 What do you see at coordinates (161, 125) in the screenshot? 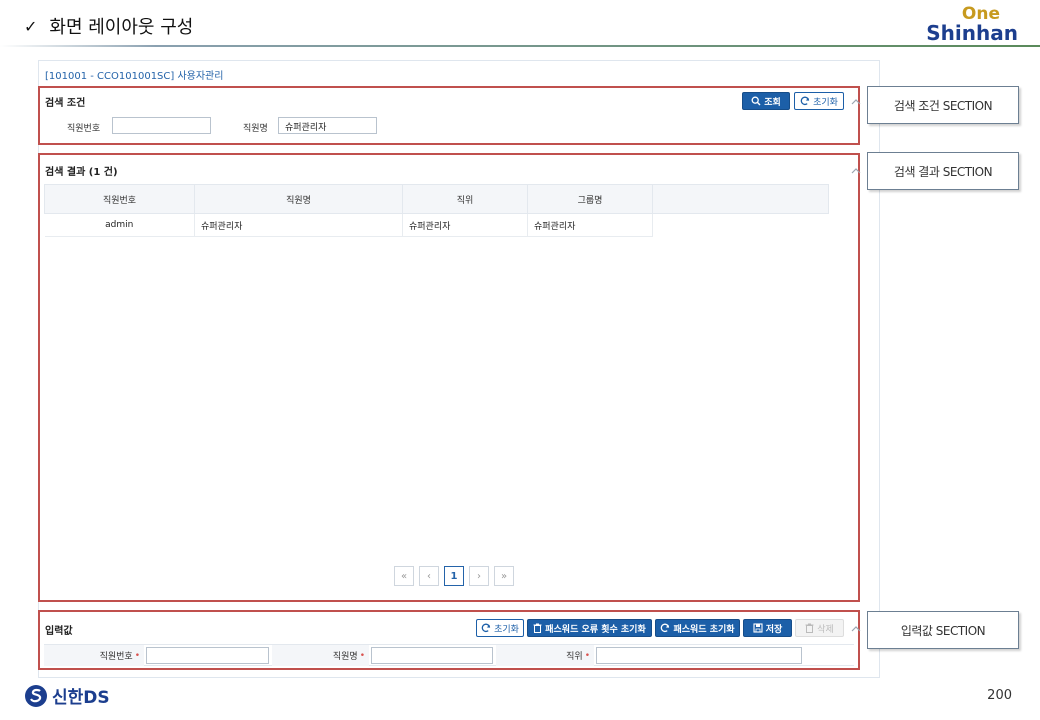
I see `search-emp-no-input` at bounding box center [161, 125].